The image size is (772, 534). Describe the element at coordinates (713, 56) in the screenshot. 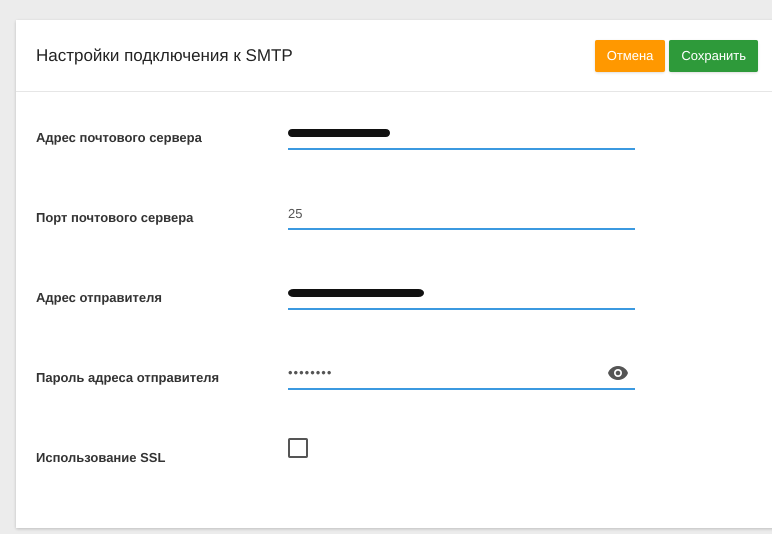

I see `save-button: Сохранить` at that location.